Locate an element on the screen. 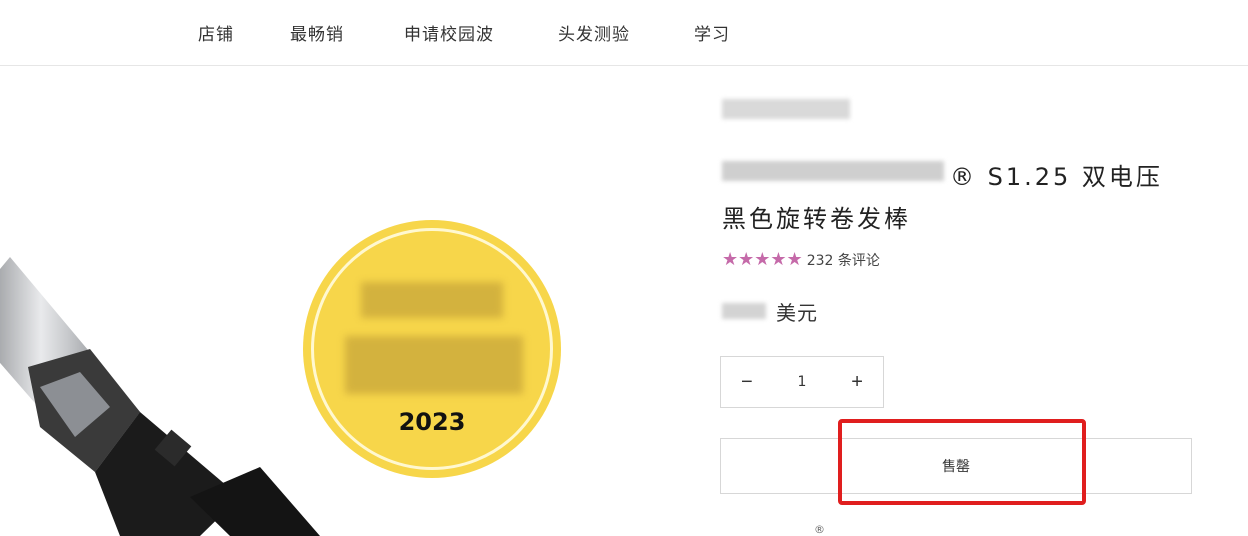  badge-year: 2023 is located at coordinates (432, 422).